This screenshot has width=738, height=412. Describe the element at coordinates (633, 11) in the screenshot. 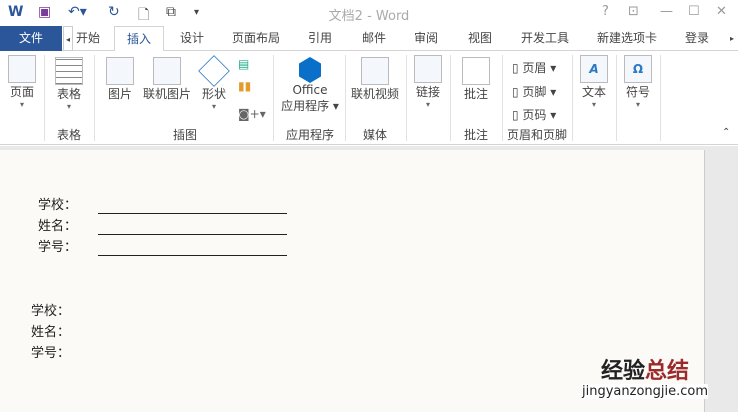

I see `ribbon-display-button: ⊡` at that location.